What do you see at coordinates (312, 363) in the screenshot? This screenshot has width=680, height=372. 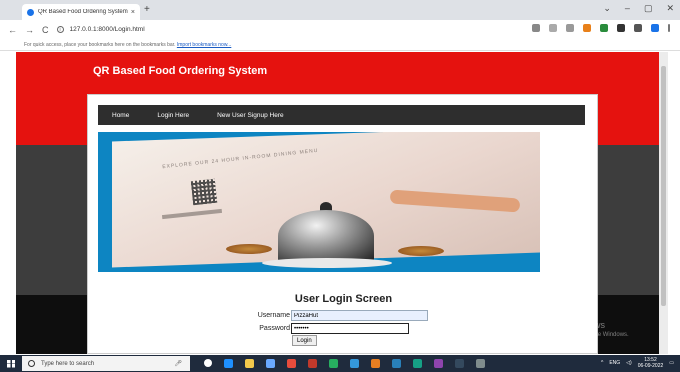 I see `app-orange-icon` at bounding box center [312, 363].